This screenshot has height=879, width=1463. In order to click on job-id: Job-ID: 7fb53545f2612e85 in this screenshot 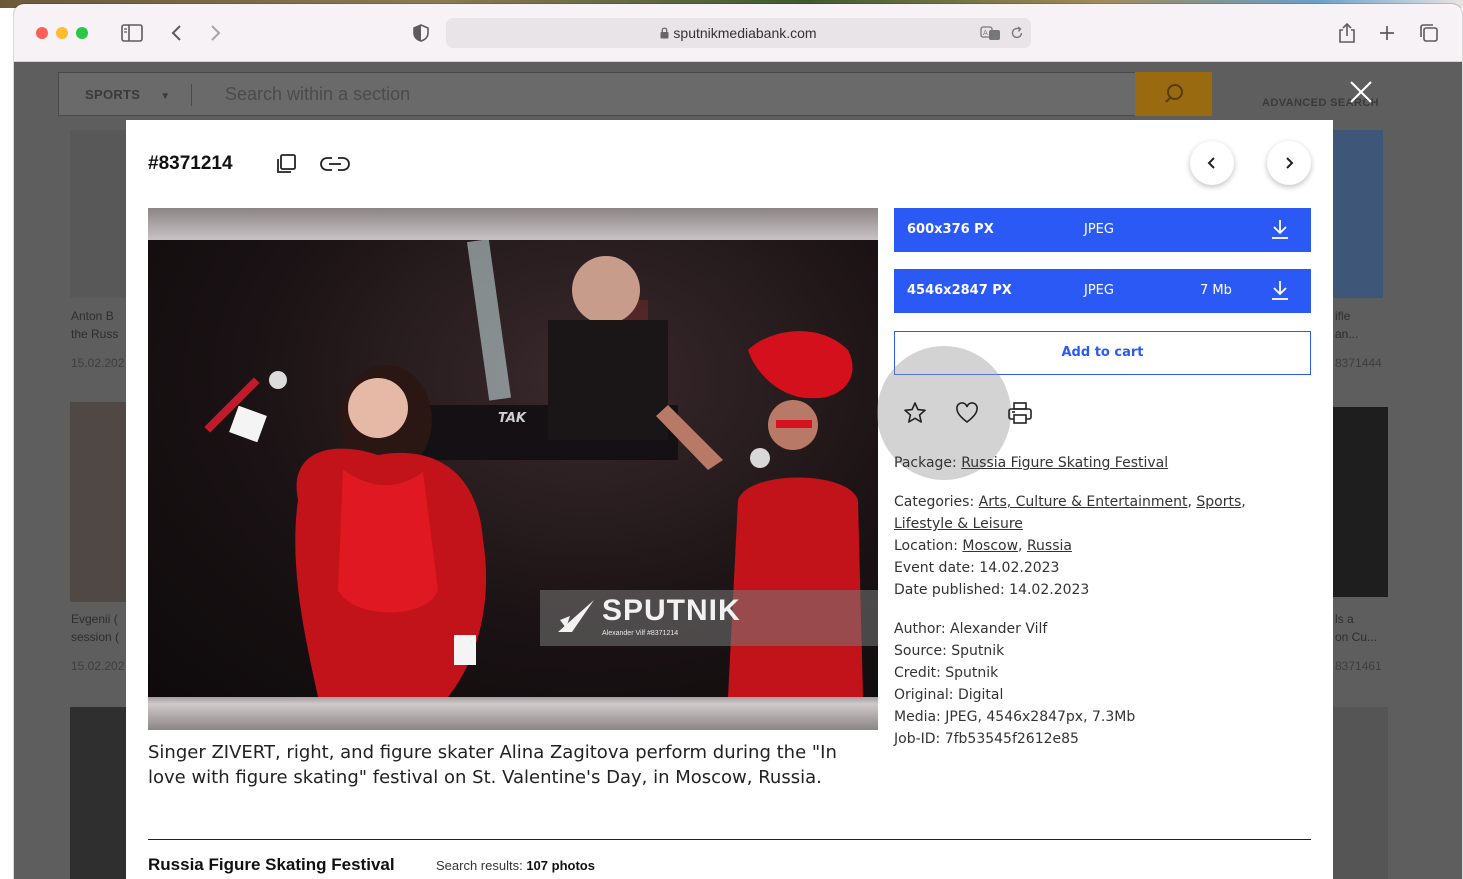, I will do `click(986, 739)`.